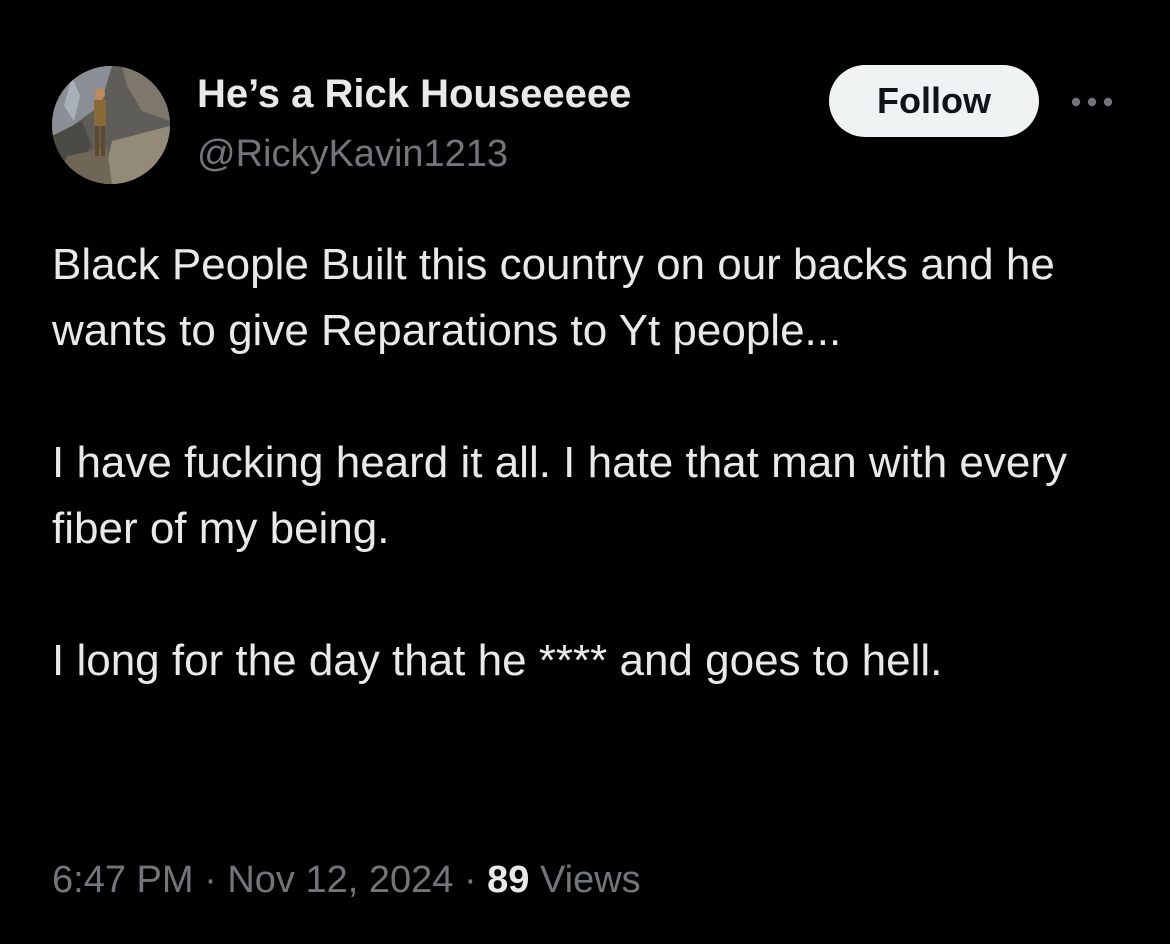  I want to click on avatar, so click(111, 125).